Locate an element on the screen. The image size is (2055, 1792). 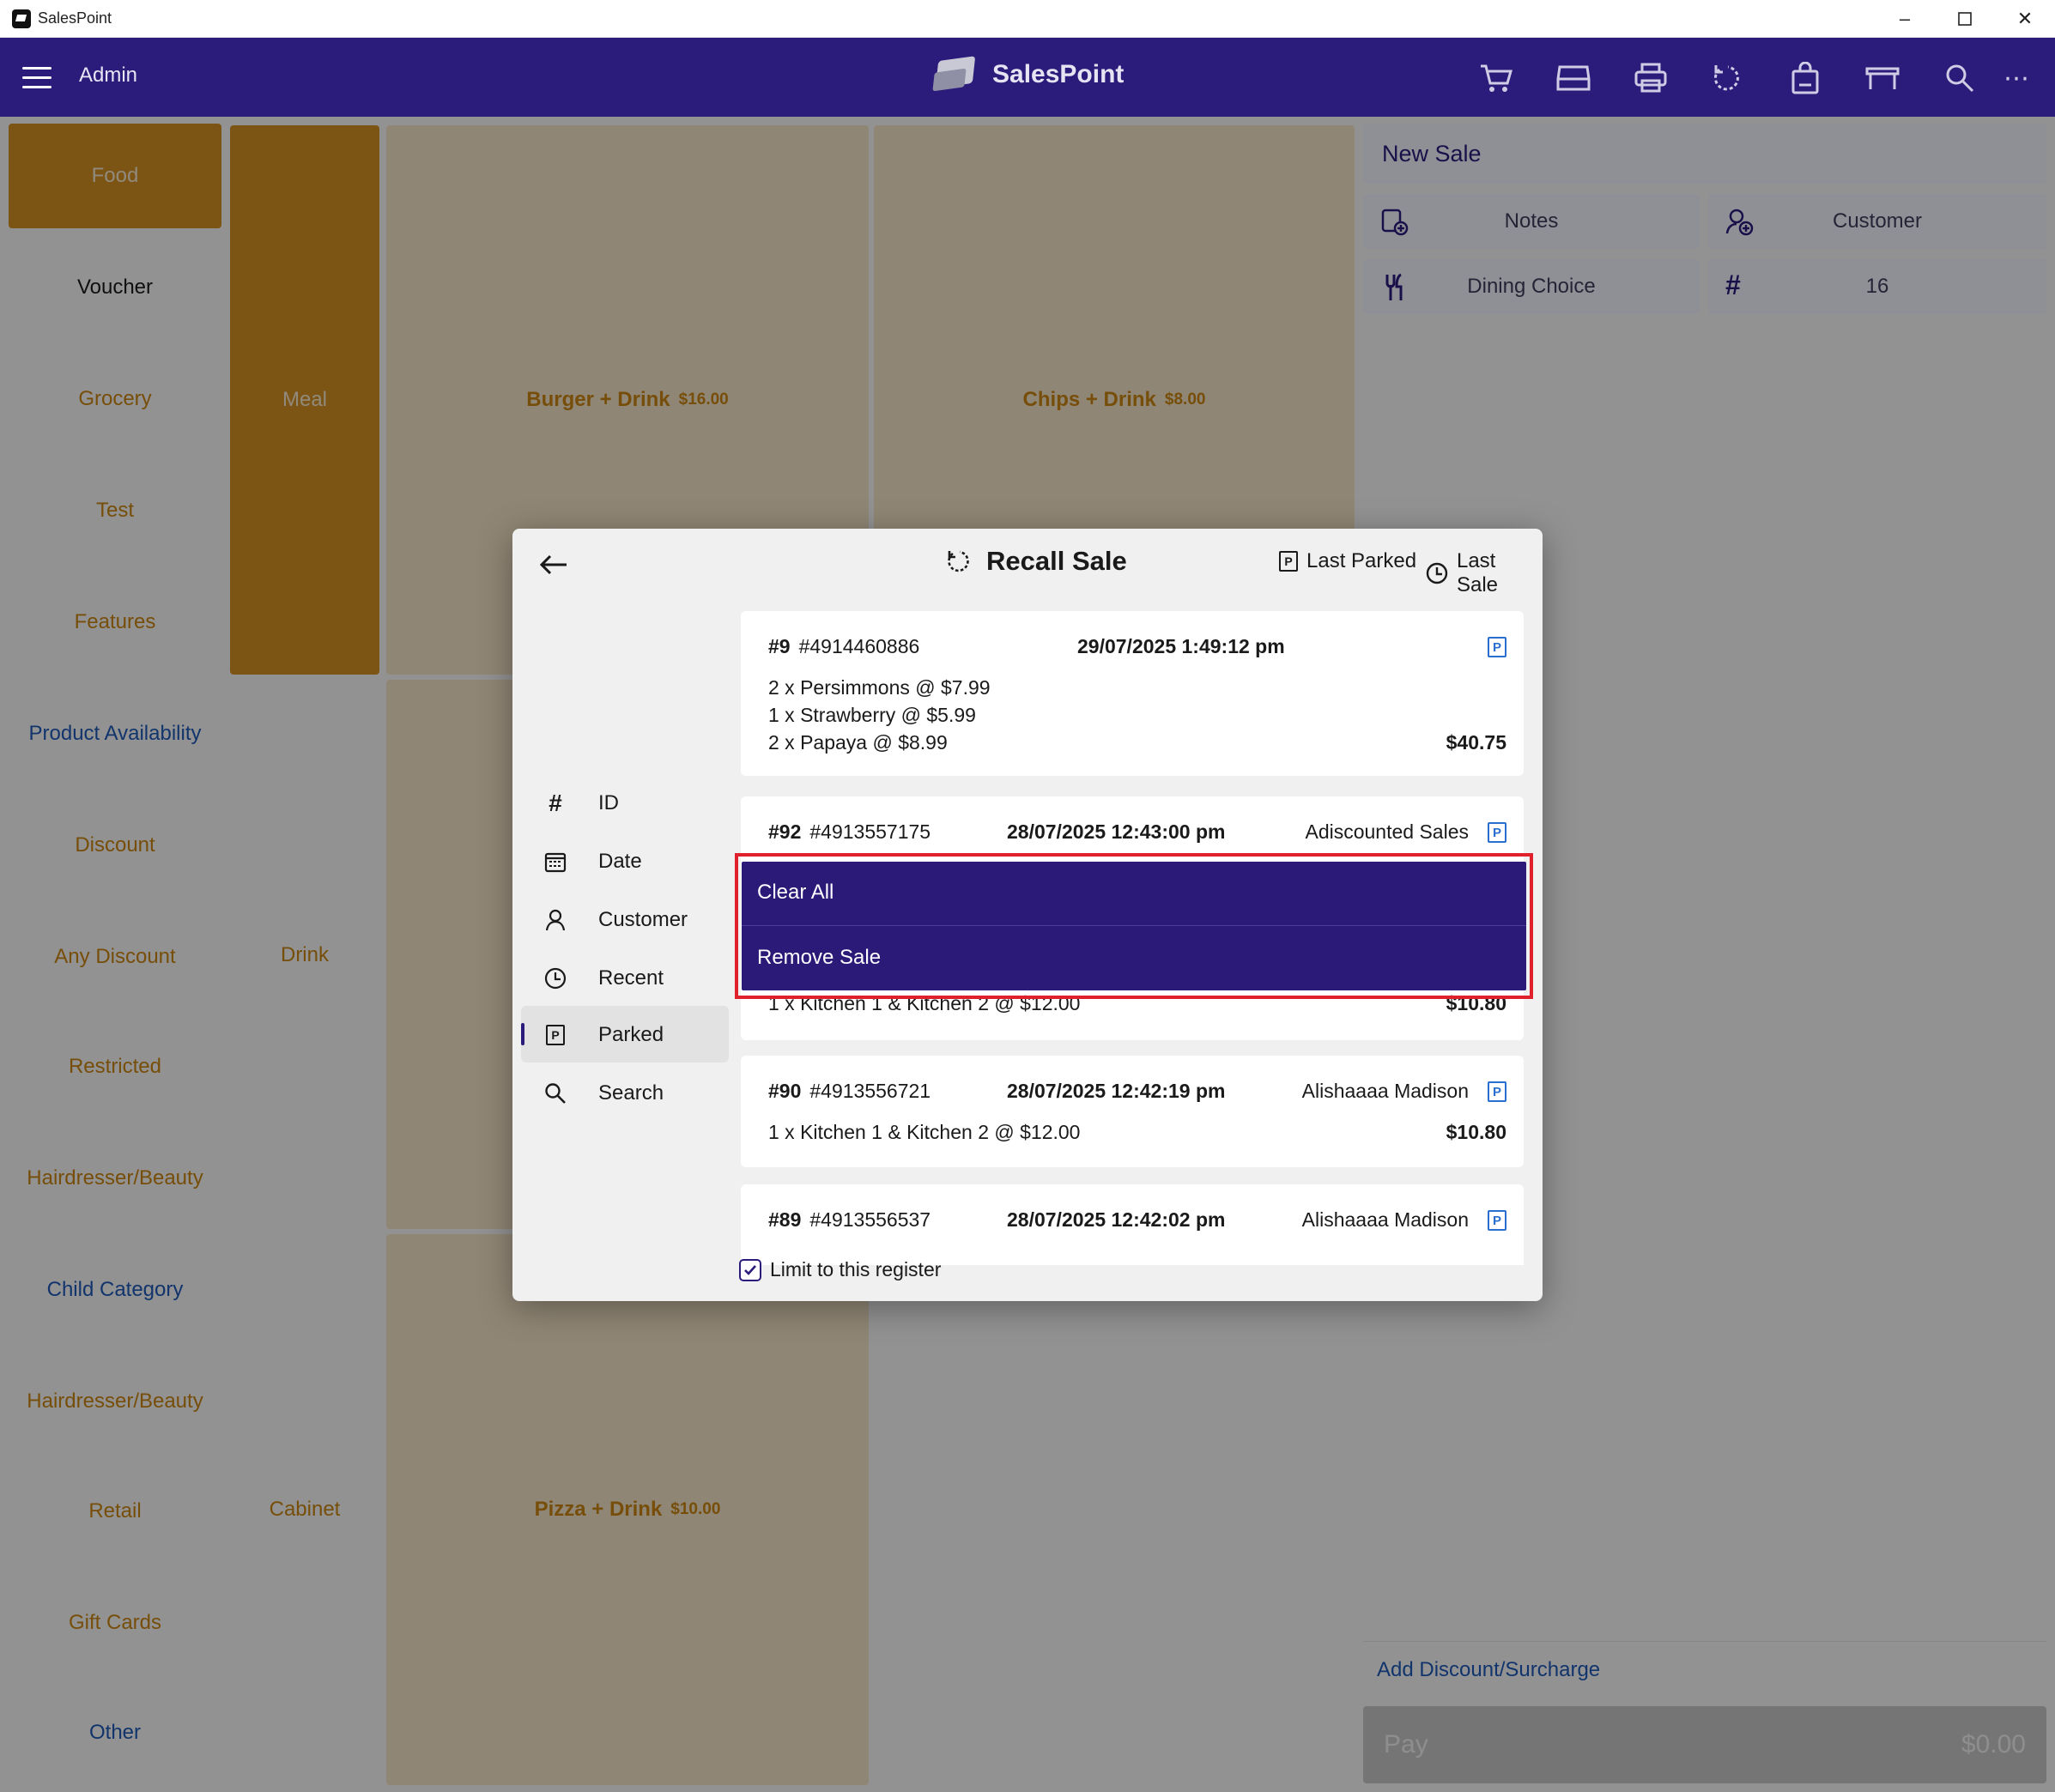
nav-search: Search is located at coordinates (625, 1092).